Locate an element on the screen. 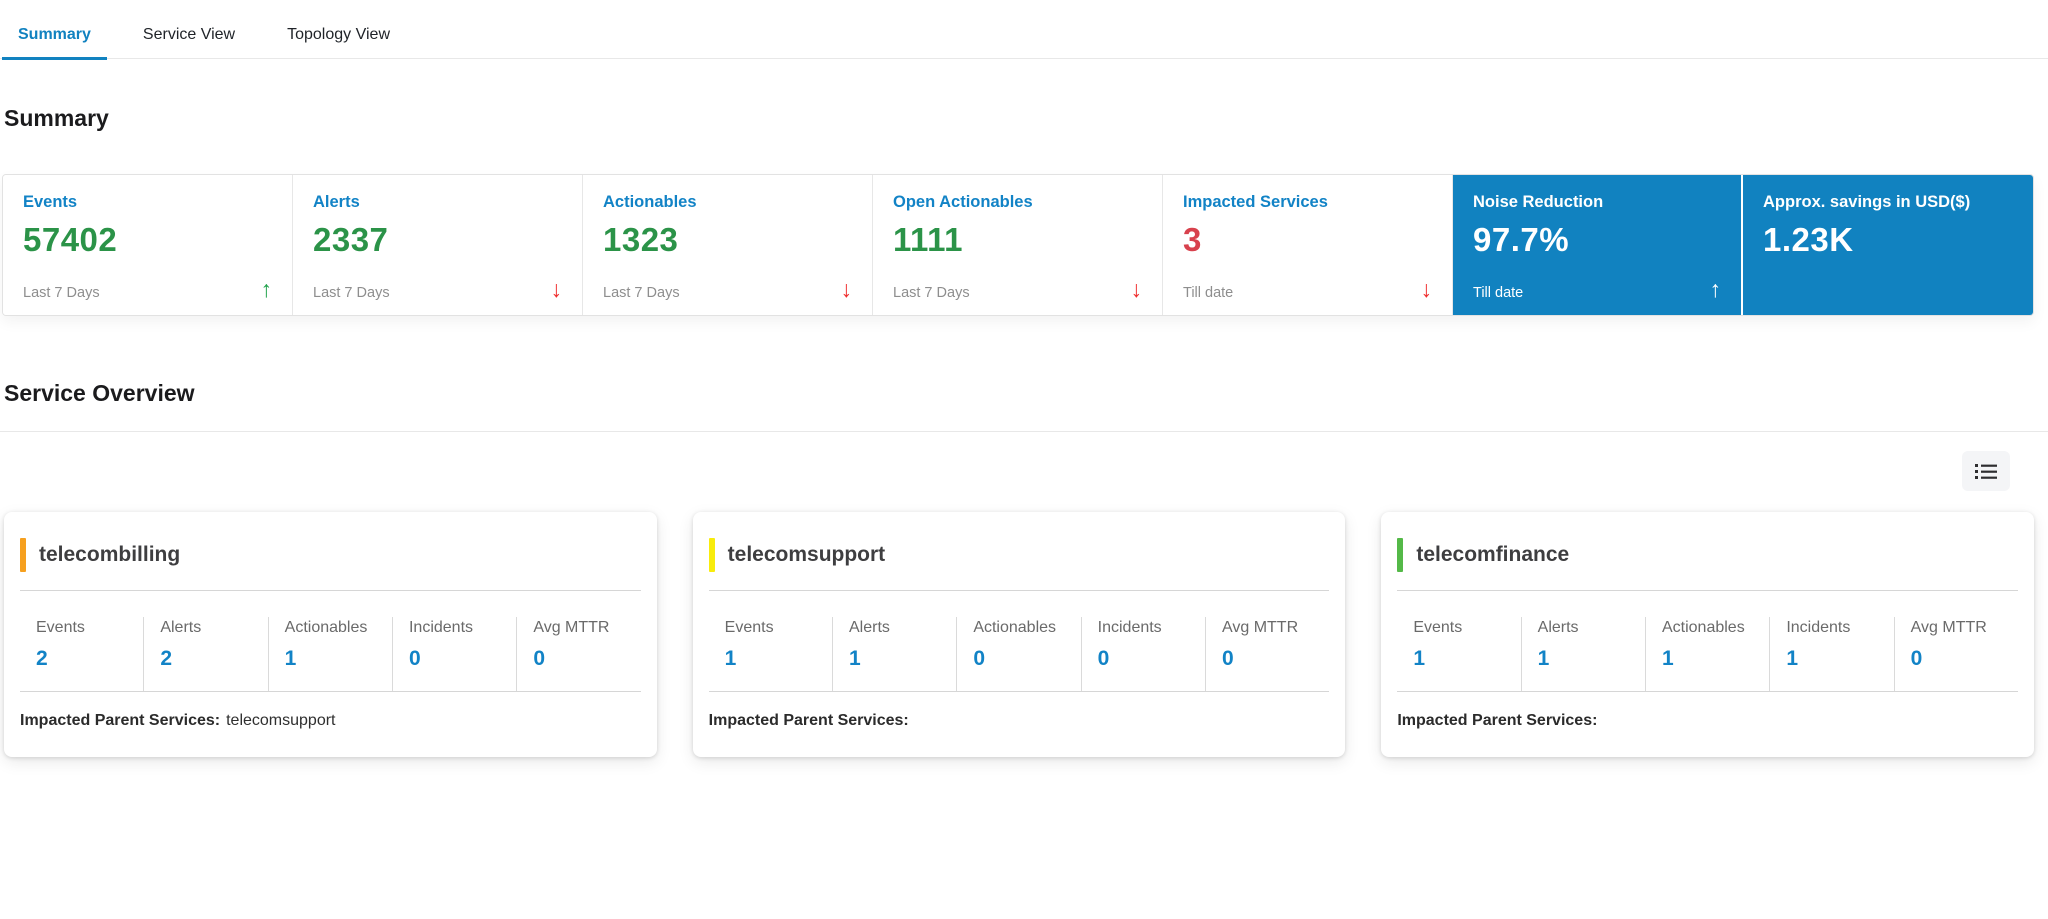 This screenshot has height=919, width=2048. kpi-value: 57402 is located at coordinates (70, 239).